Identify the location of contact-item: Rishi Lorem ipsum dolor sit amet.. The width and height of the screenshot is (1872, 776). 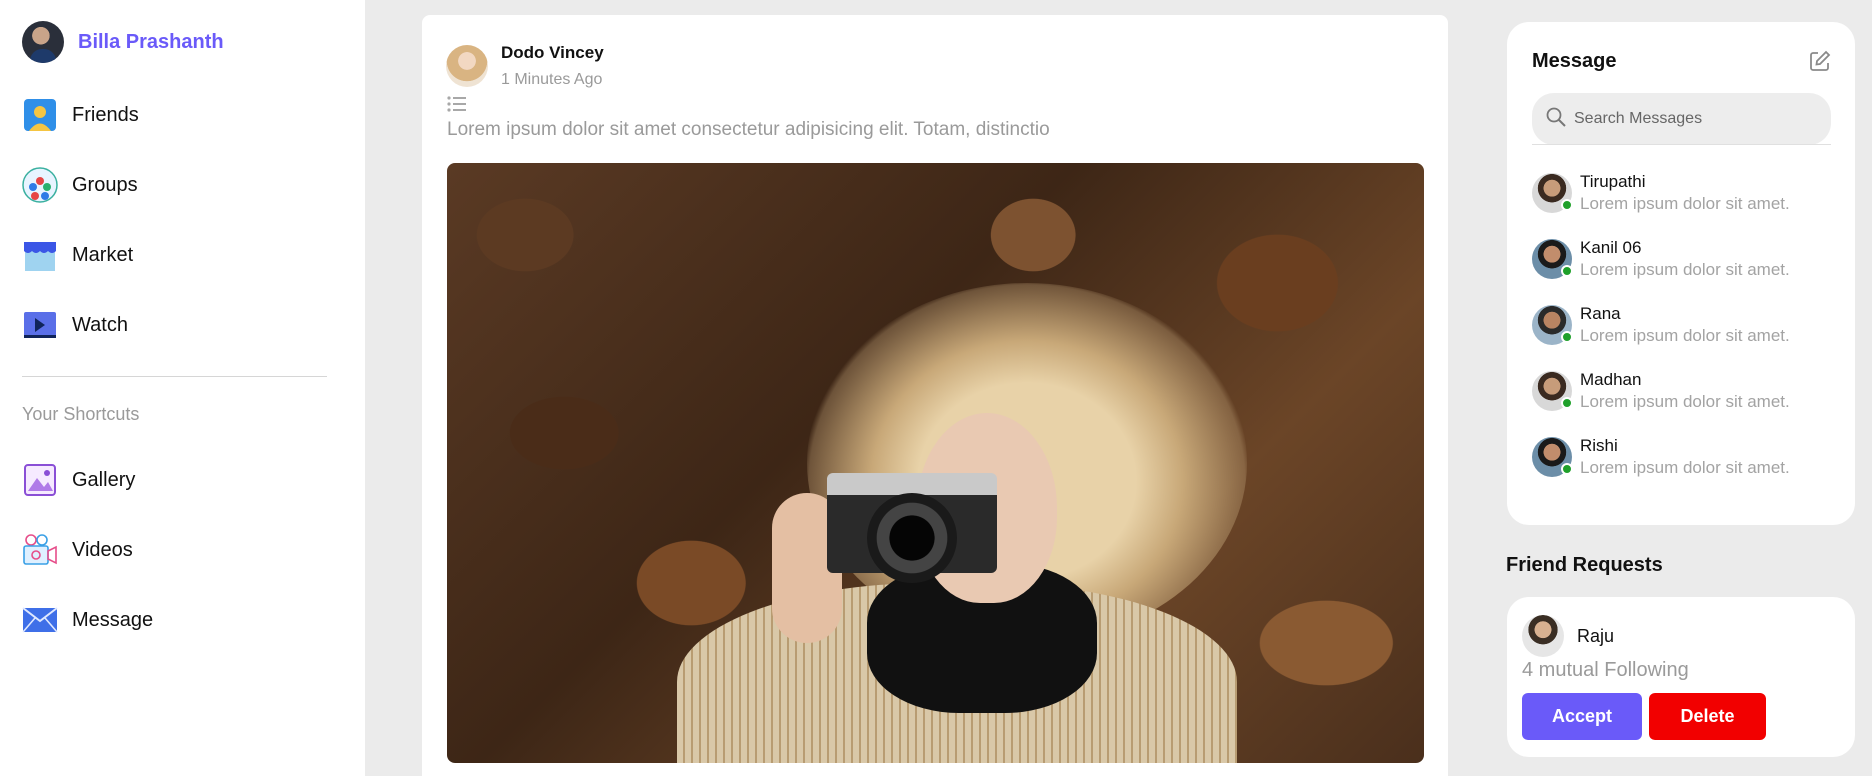
(1682, 457).